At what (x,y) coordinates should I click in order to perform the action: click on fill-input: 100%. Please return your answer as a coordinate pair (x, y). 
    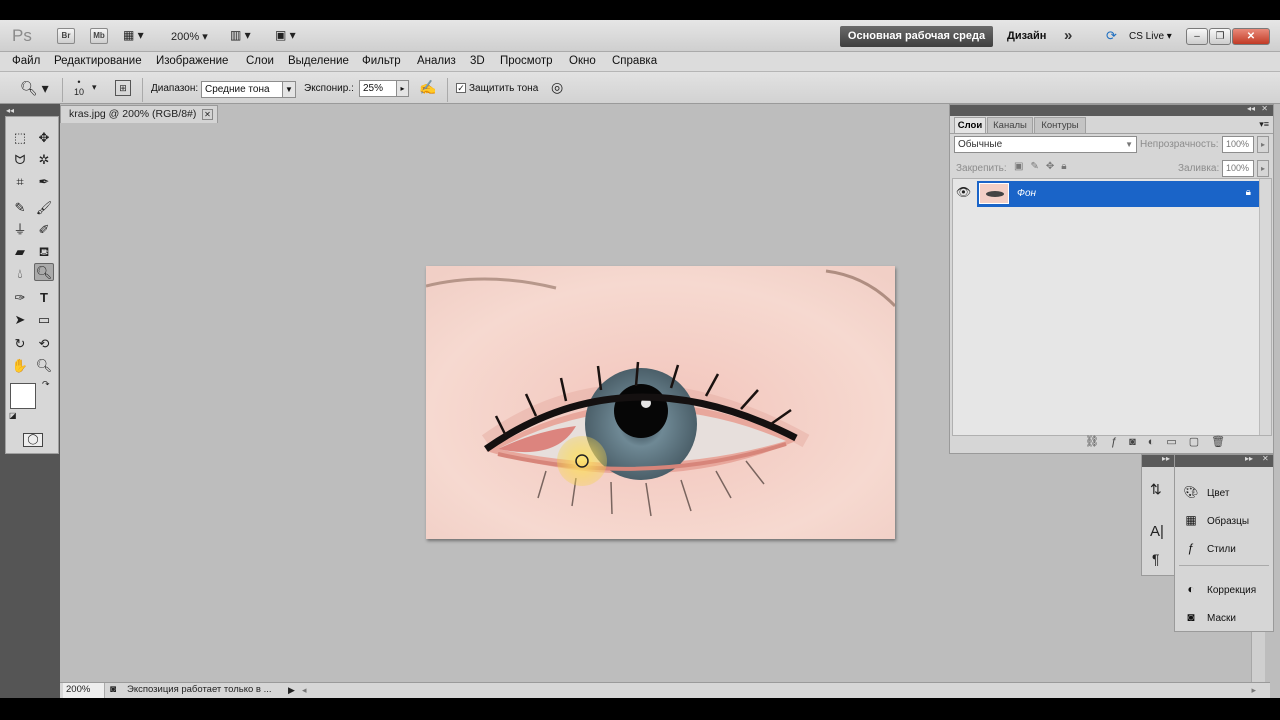
    Looking at the image, I should click on (1238, 168).